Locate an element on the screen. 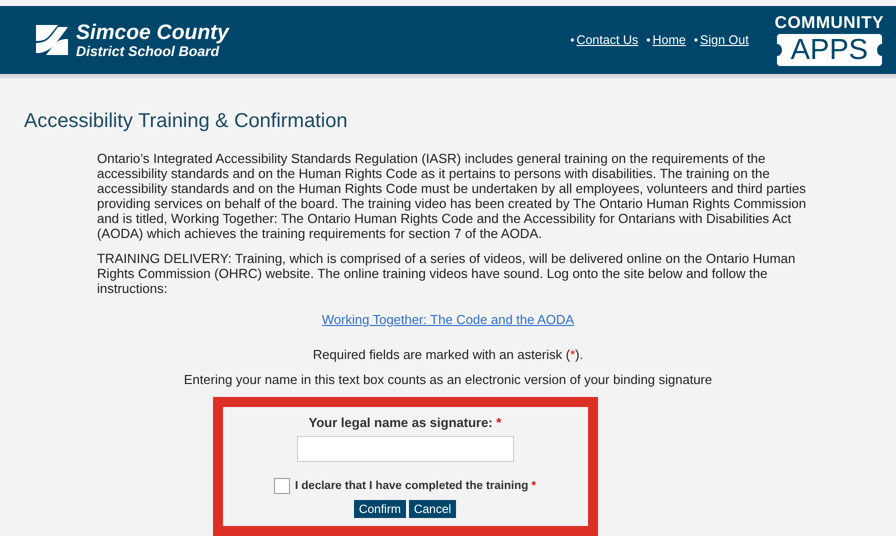 The height and width of the screenshot is (536, 896). required-note: Required fields are marked with an asterisk (*). is located at coordinates (448, 354).